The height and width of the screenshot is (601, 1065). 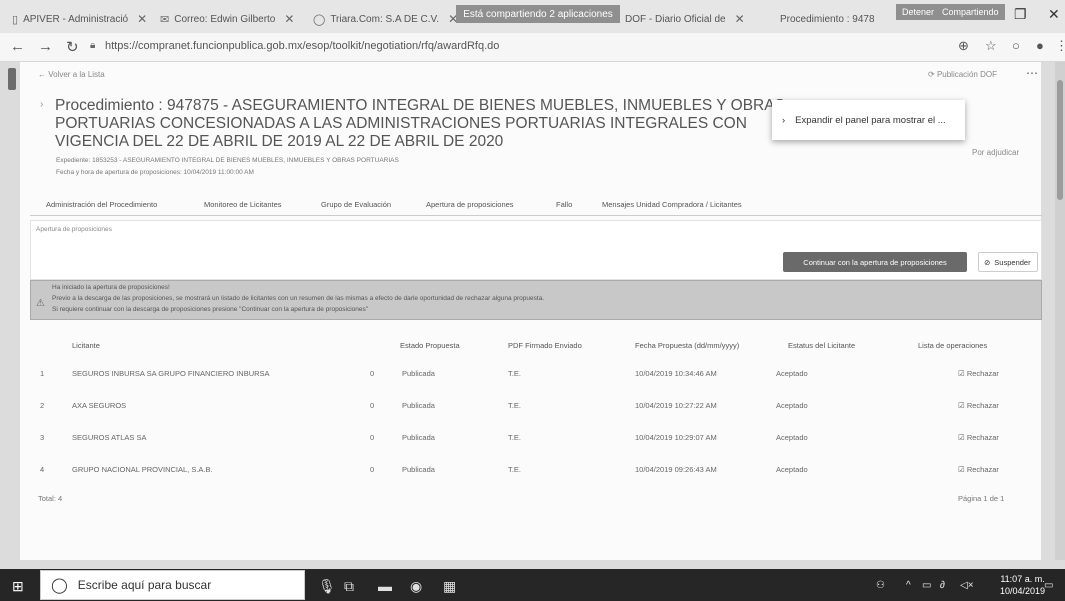 What do you see at coordinates (676, 437) in the screenshot?
I see `fecha-propuesta: 10/04/2019 10:29:07 AM` at bounding box center [676, 437].